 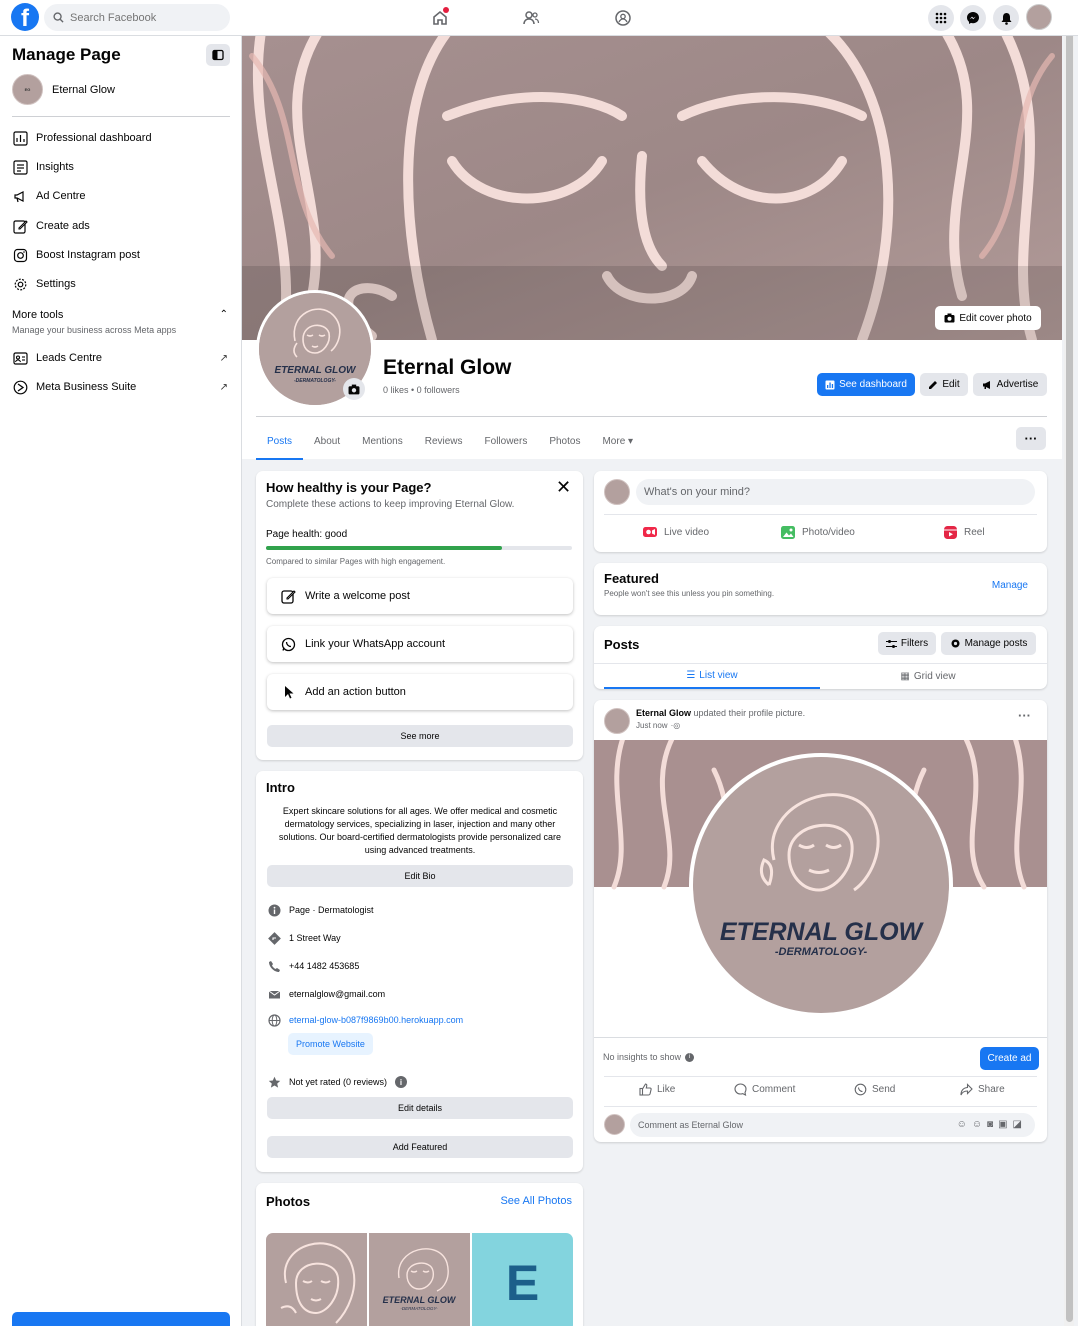 I want to click on sidebar-item-professional-dashboard: Professional dashboard, so click(x=121, y=138).